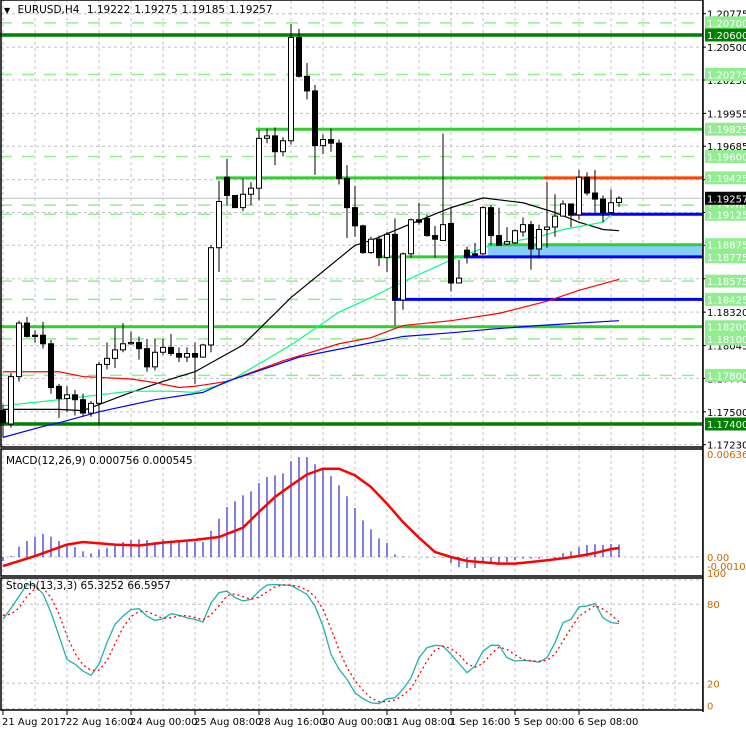  I want to click on date-label: 5 Sep 00:00, so click(544, 722).